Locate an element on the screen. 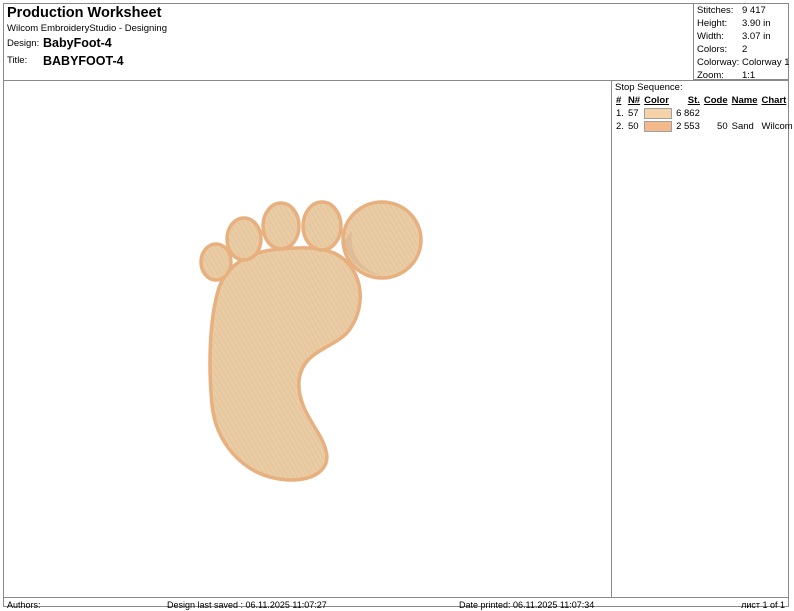 This screenshot has width=794, height=611. page-number: лист 1 of 1 is located at coordinates (763, 605).